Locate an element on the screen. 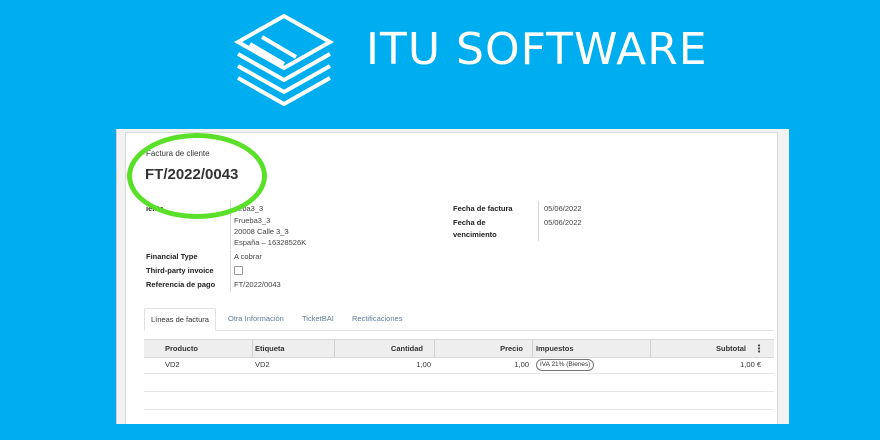 The image size is (880, 440). tab-rectifications: Rectificaciones is located at coordinates (377, 318).